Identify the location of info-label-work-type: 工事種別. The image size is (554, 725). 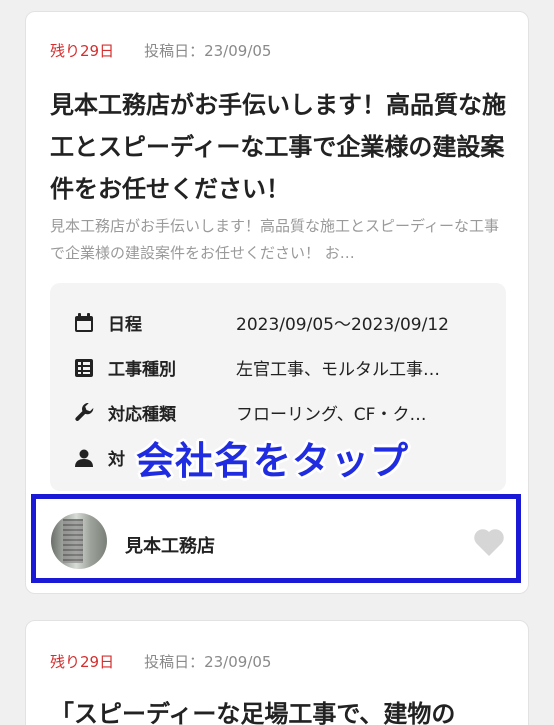
(142, 370).